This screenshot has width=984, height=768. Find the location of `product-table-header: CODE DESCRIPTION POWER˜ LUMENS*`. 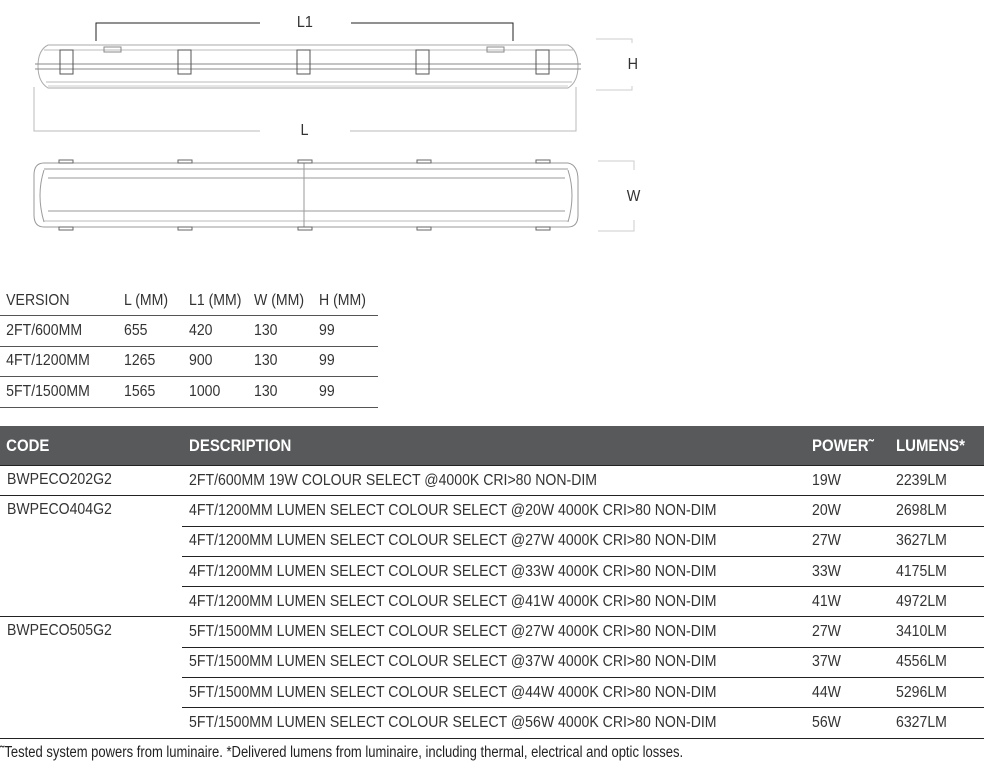

product-table-header: CODE DESCRIPTION POWER˜ LUMENS* is located at coordinates (492, 446).